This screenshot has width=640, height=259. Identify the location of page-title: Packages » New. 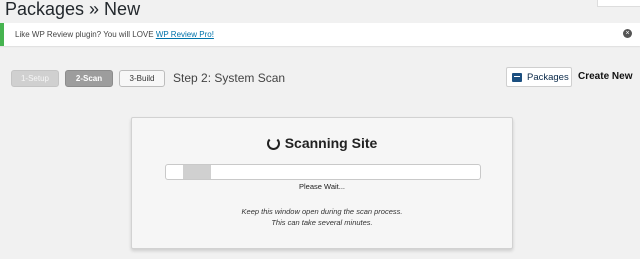
(73, 9).